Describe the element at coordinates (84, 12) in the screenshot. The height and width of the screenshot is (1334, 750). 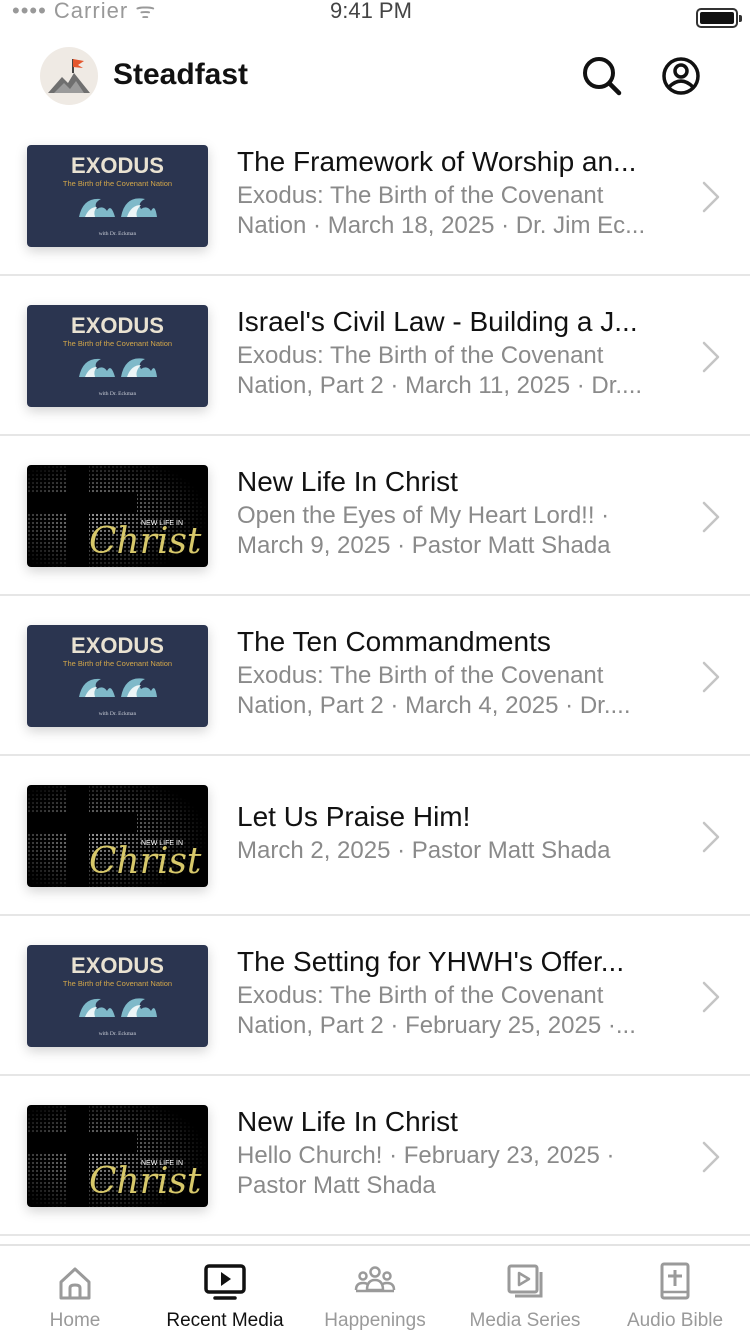
I see `carrier-label: •••• Carrier ᯤ` at that location.